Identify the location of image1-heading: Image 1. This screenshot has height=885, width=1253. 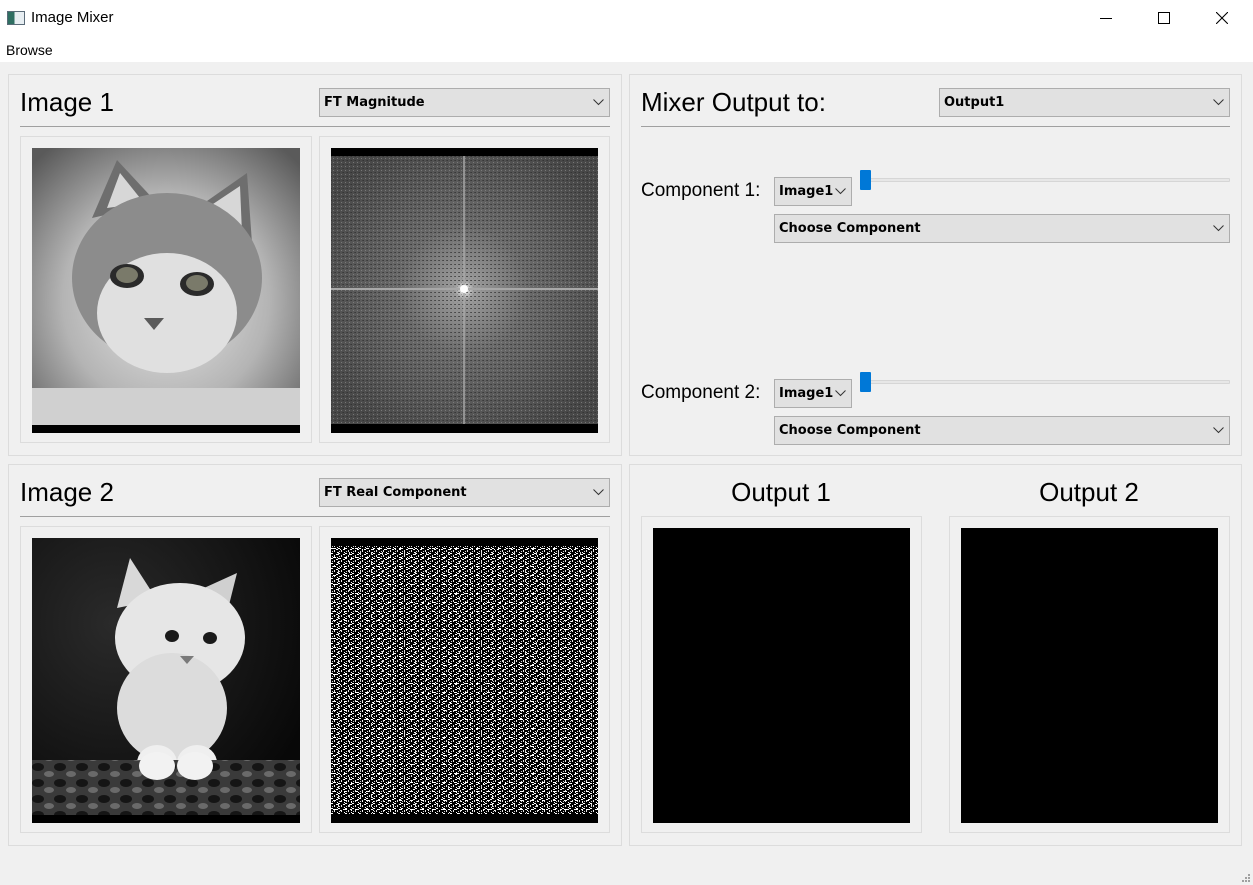
(67, 102).